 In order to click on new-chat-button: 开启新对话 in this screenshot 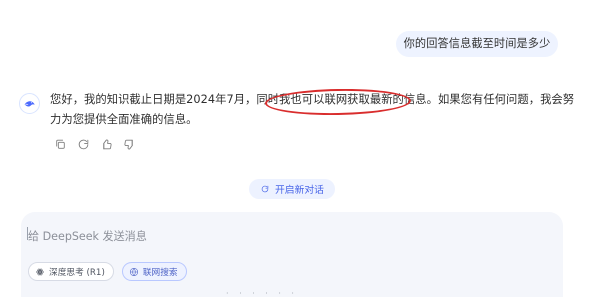, I will do `click(292, 189)`.